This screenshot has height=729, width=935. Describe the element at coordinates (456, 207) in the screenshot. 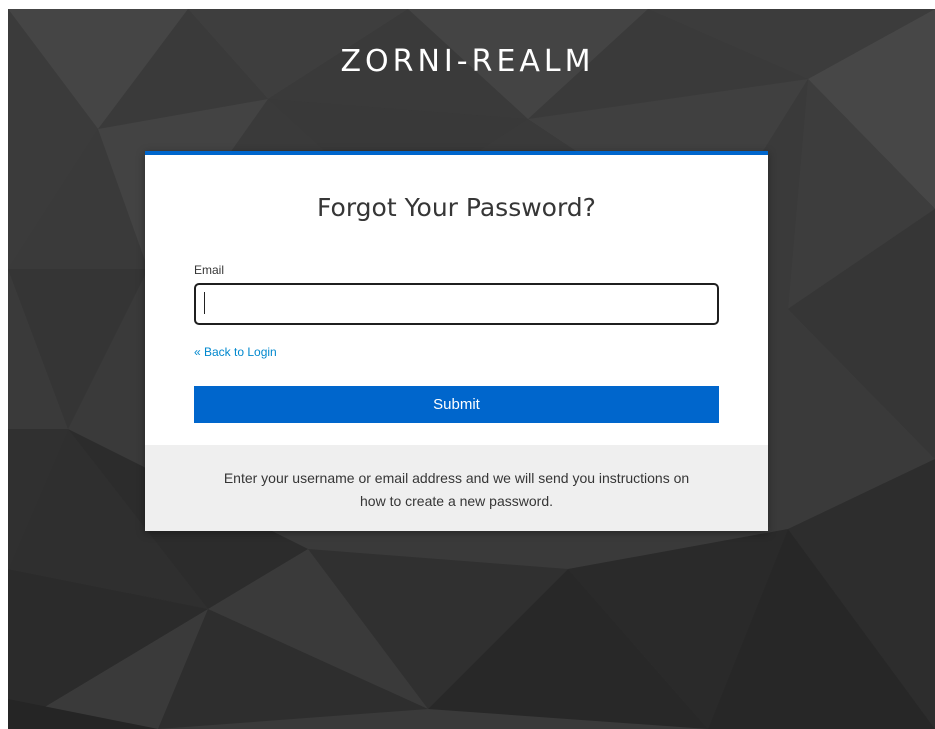

I see `page-title: Forgot Your Password?` at that location.